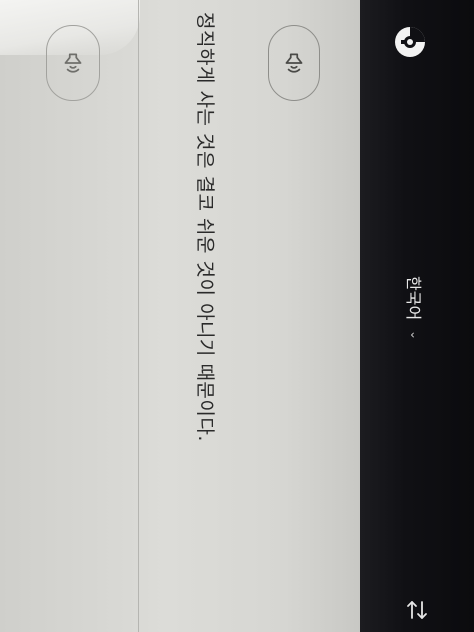 Image resolution: width=474 pixels, height=632 pixels. Describe the element at coordinates (413, 298) in the screenshot. I see `language-label: 한국어` at that location.